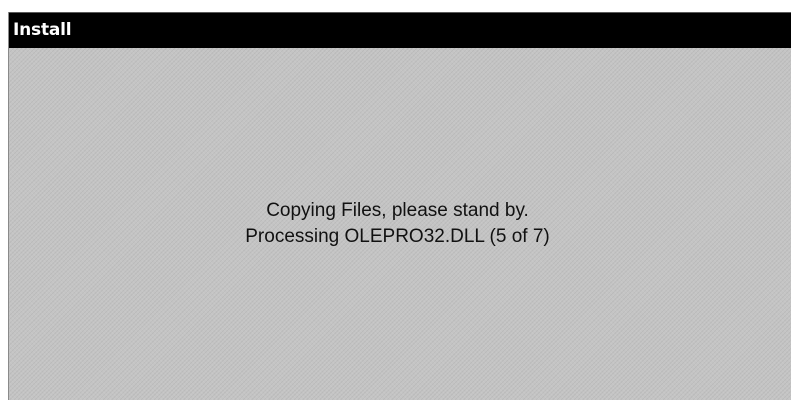 The height and width of the screenshot is (402, 793). Describe the element at coordinates (397, 210) in the screenshot. I see `status-line-copying: Copying Files, please stand by.` at that location.